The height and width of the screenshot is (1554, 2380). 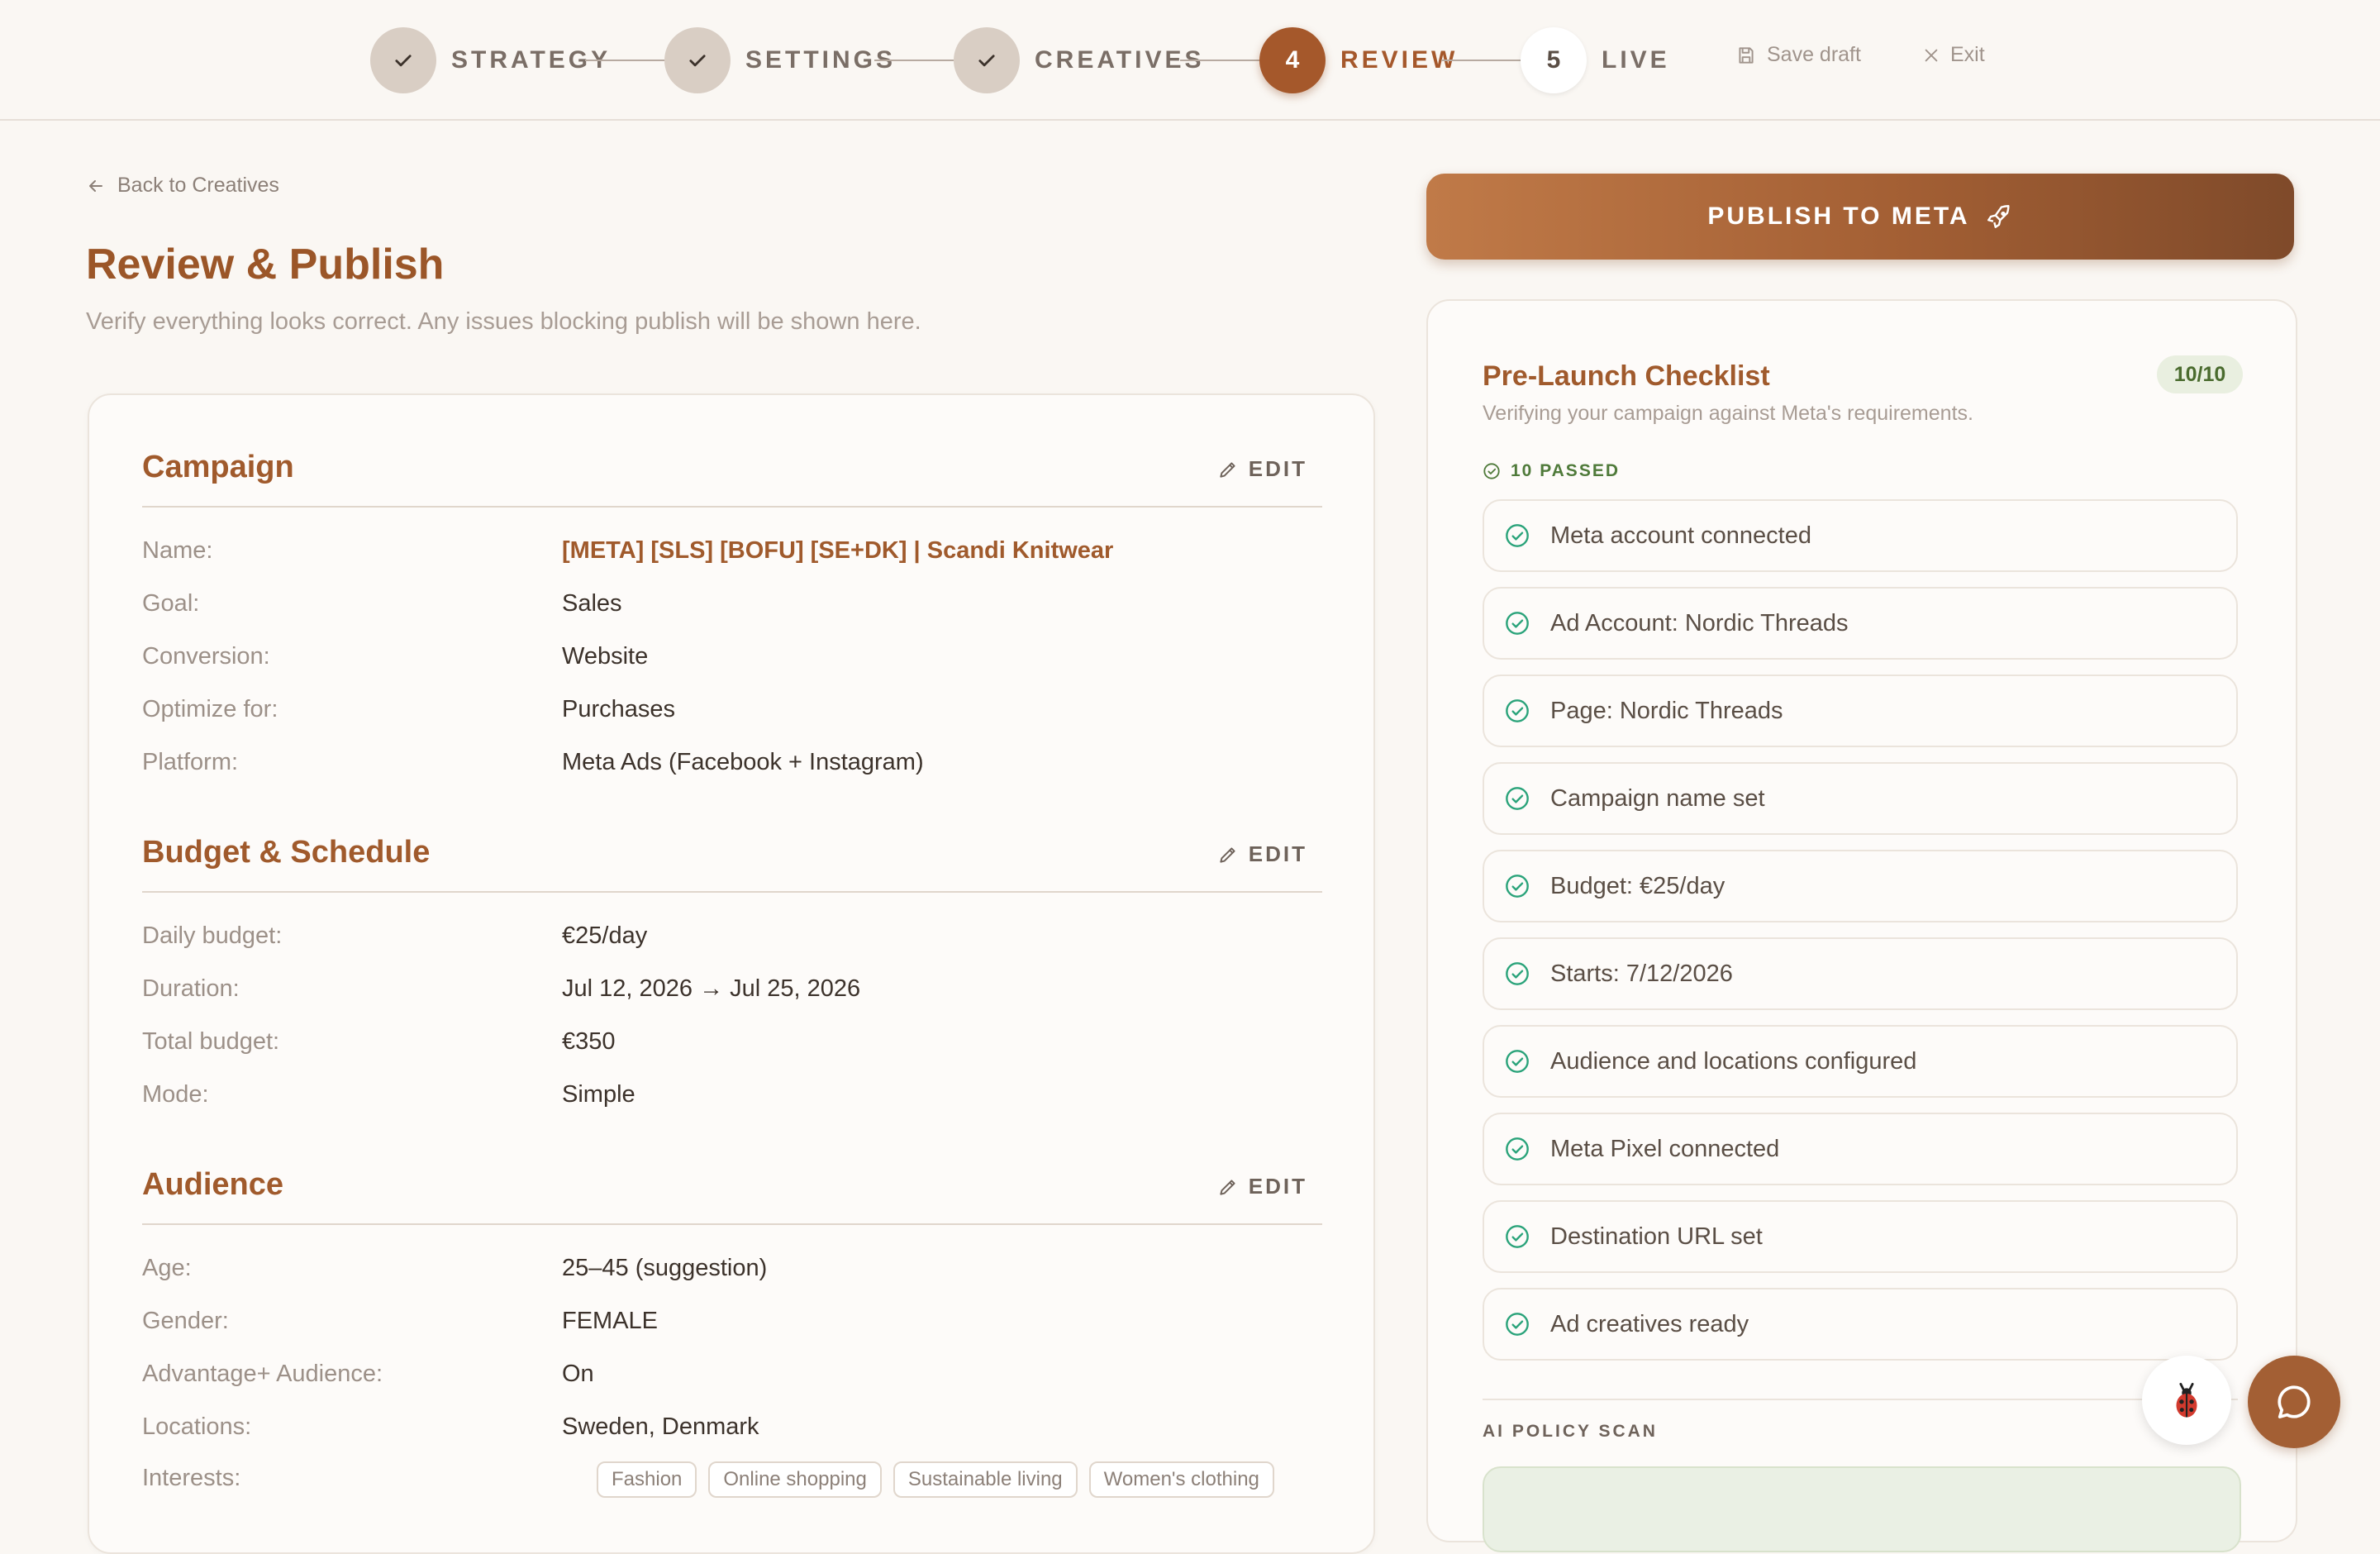 I want to click on campaign-conversion-row: Conversion: Website, so click(x=732, y=659).